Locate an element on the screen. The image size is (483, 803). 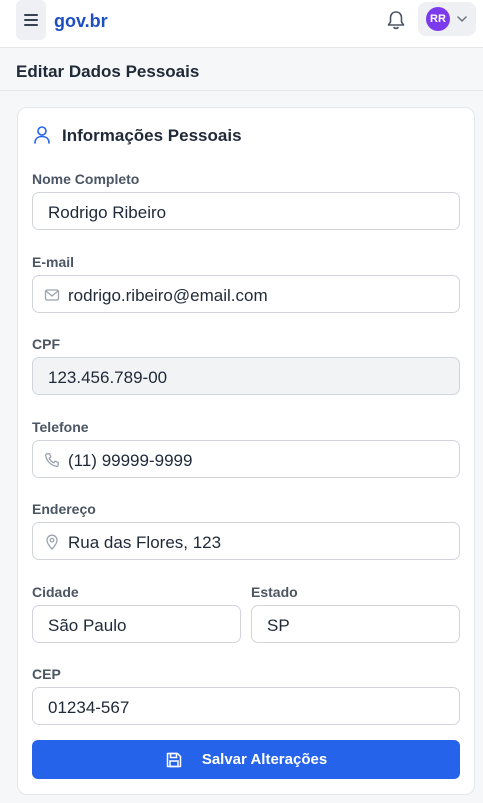
avatar: RR is located at coordinates (438, 19).